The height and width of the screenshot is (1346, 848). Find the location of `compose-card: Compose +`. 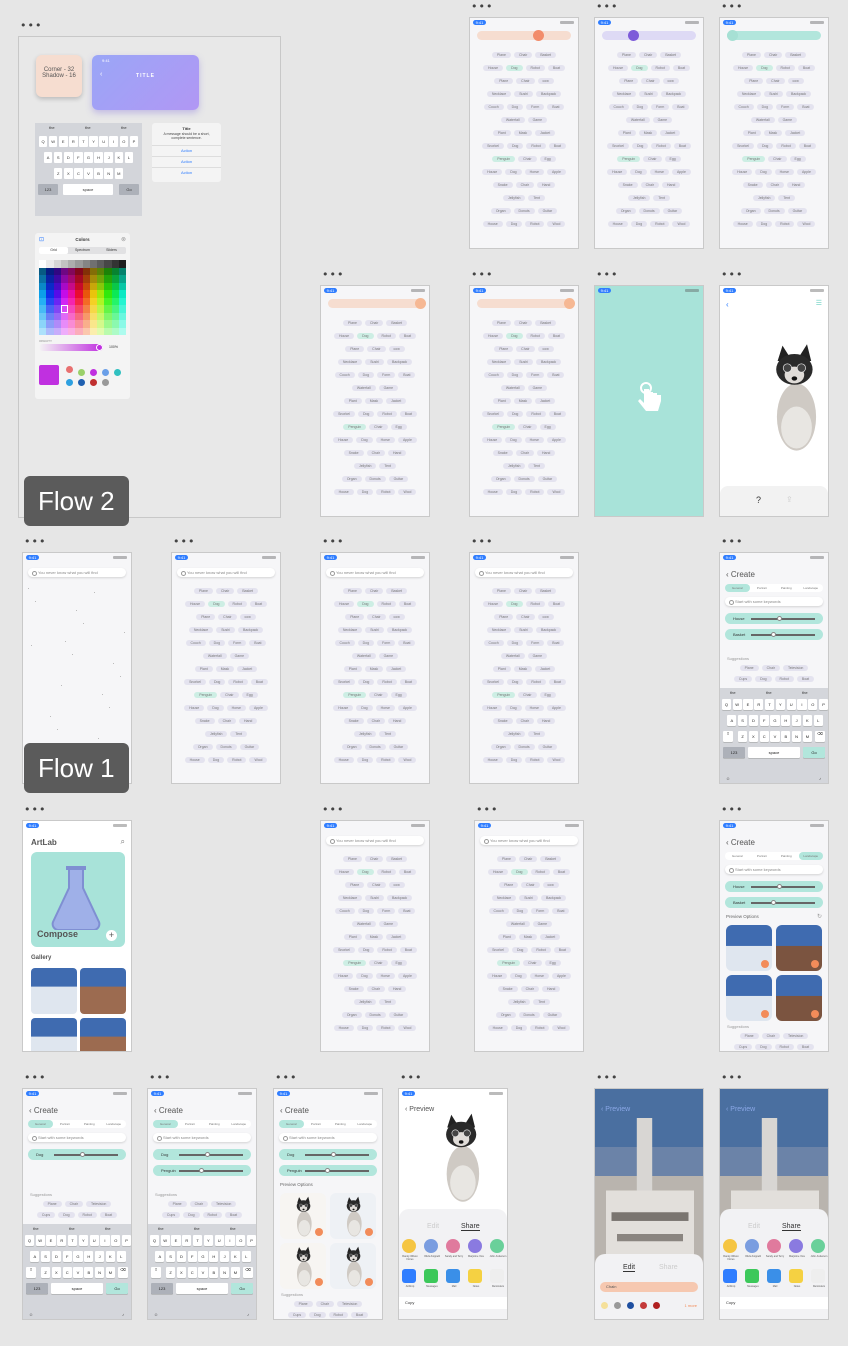

compose-card: Compose + is located at coordinates (78, 899).